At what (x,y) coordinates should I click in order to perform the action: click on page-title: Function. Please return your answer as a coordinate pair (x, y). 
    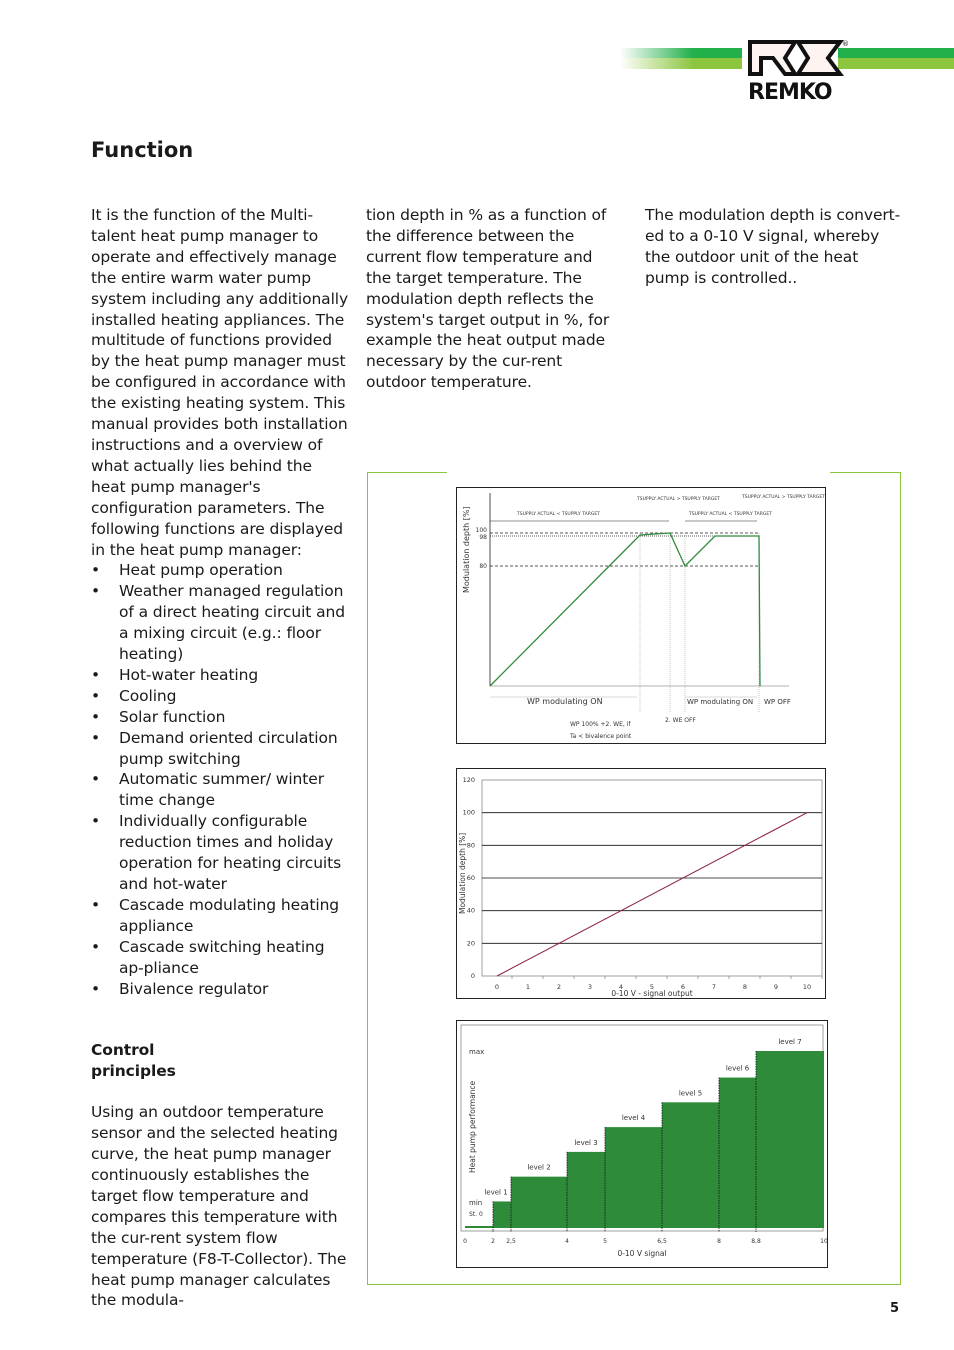
    Looking at the image, I should click on (142, 150).